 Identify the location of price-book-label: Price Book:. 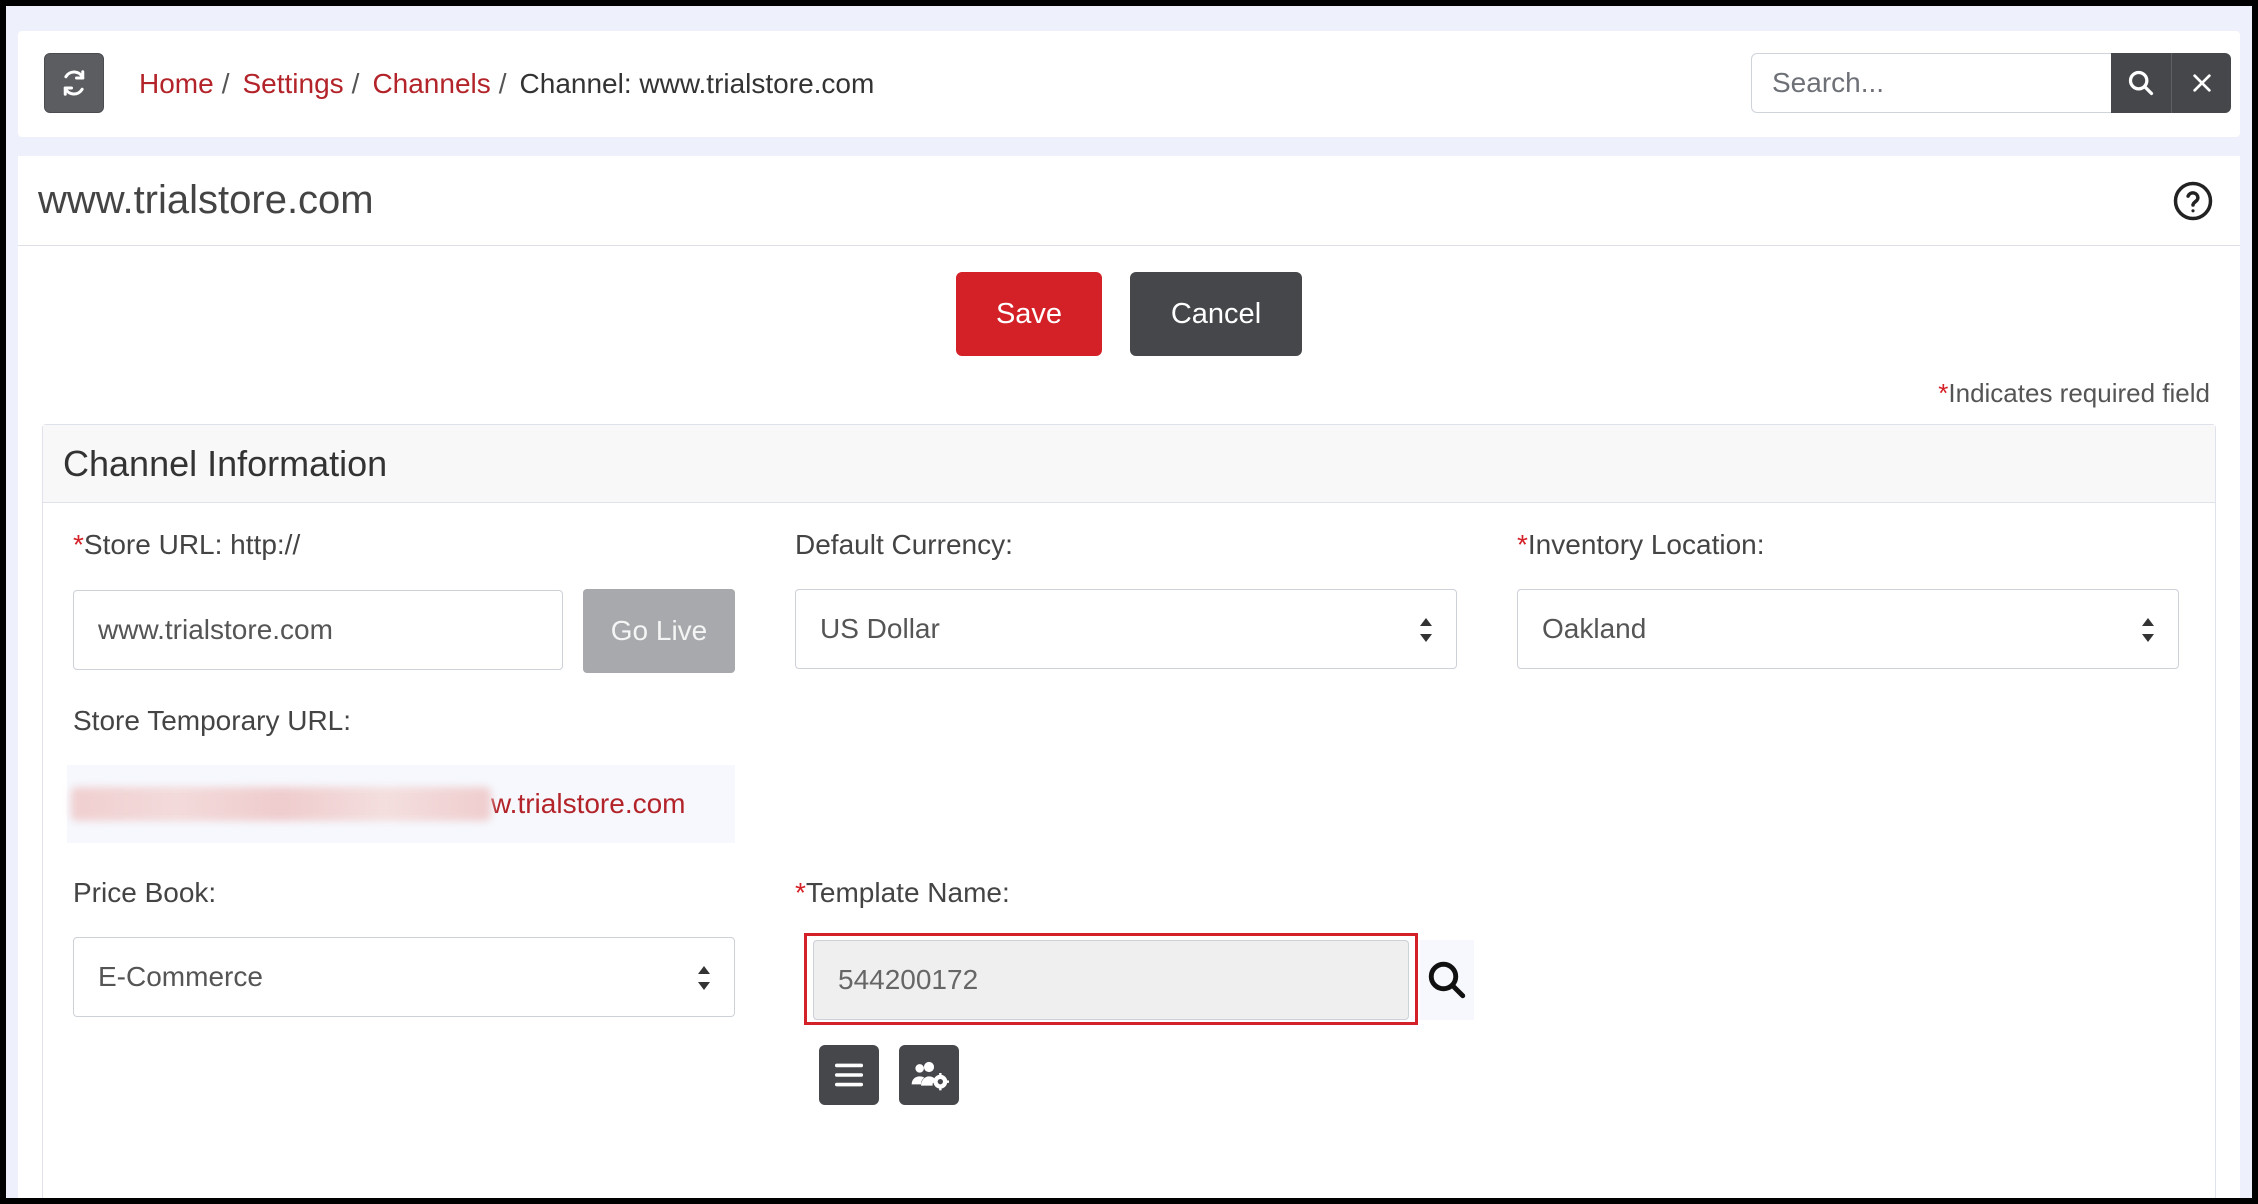
(145, 892).